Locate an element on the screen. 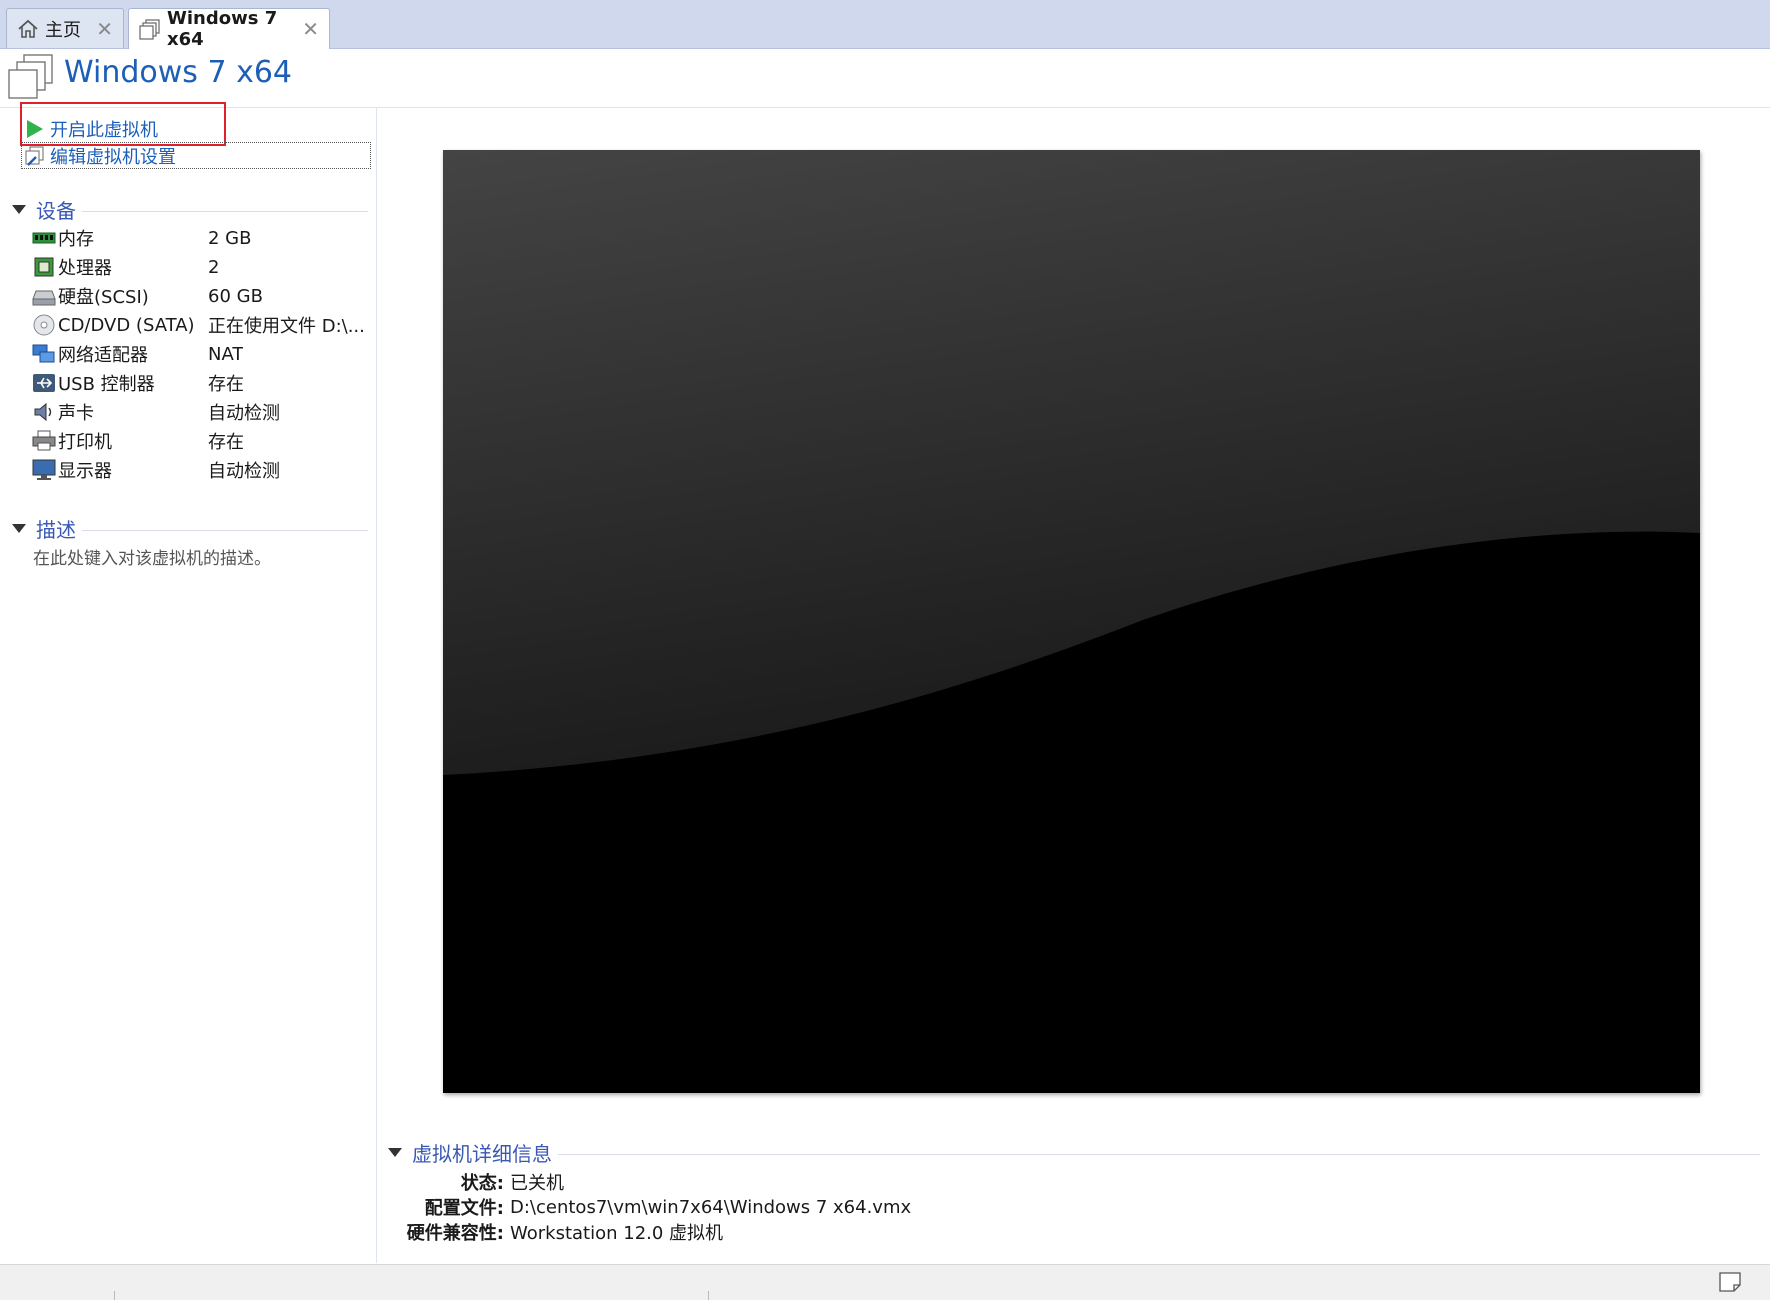 The width and height of the screenshot is (1770, 1300). edit-settings-label: 编辑虚拟机设置 is located at coordinates (113, 157).